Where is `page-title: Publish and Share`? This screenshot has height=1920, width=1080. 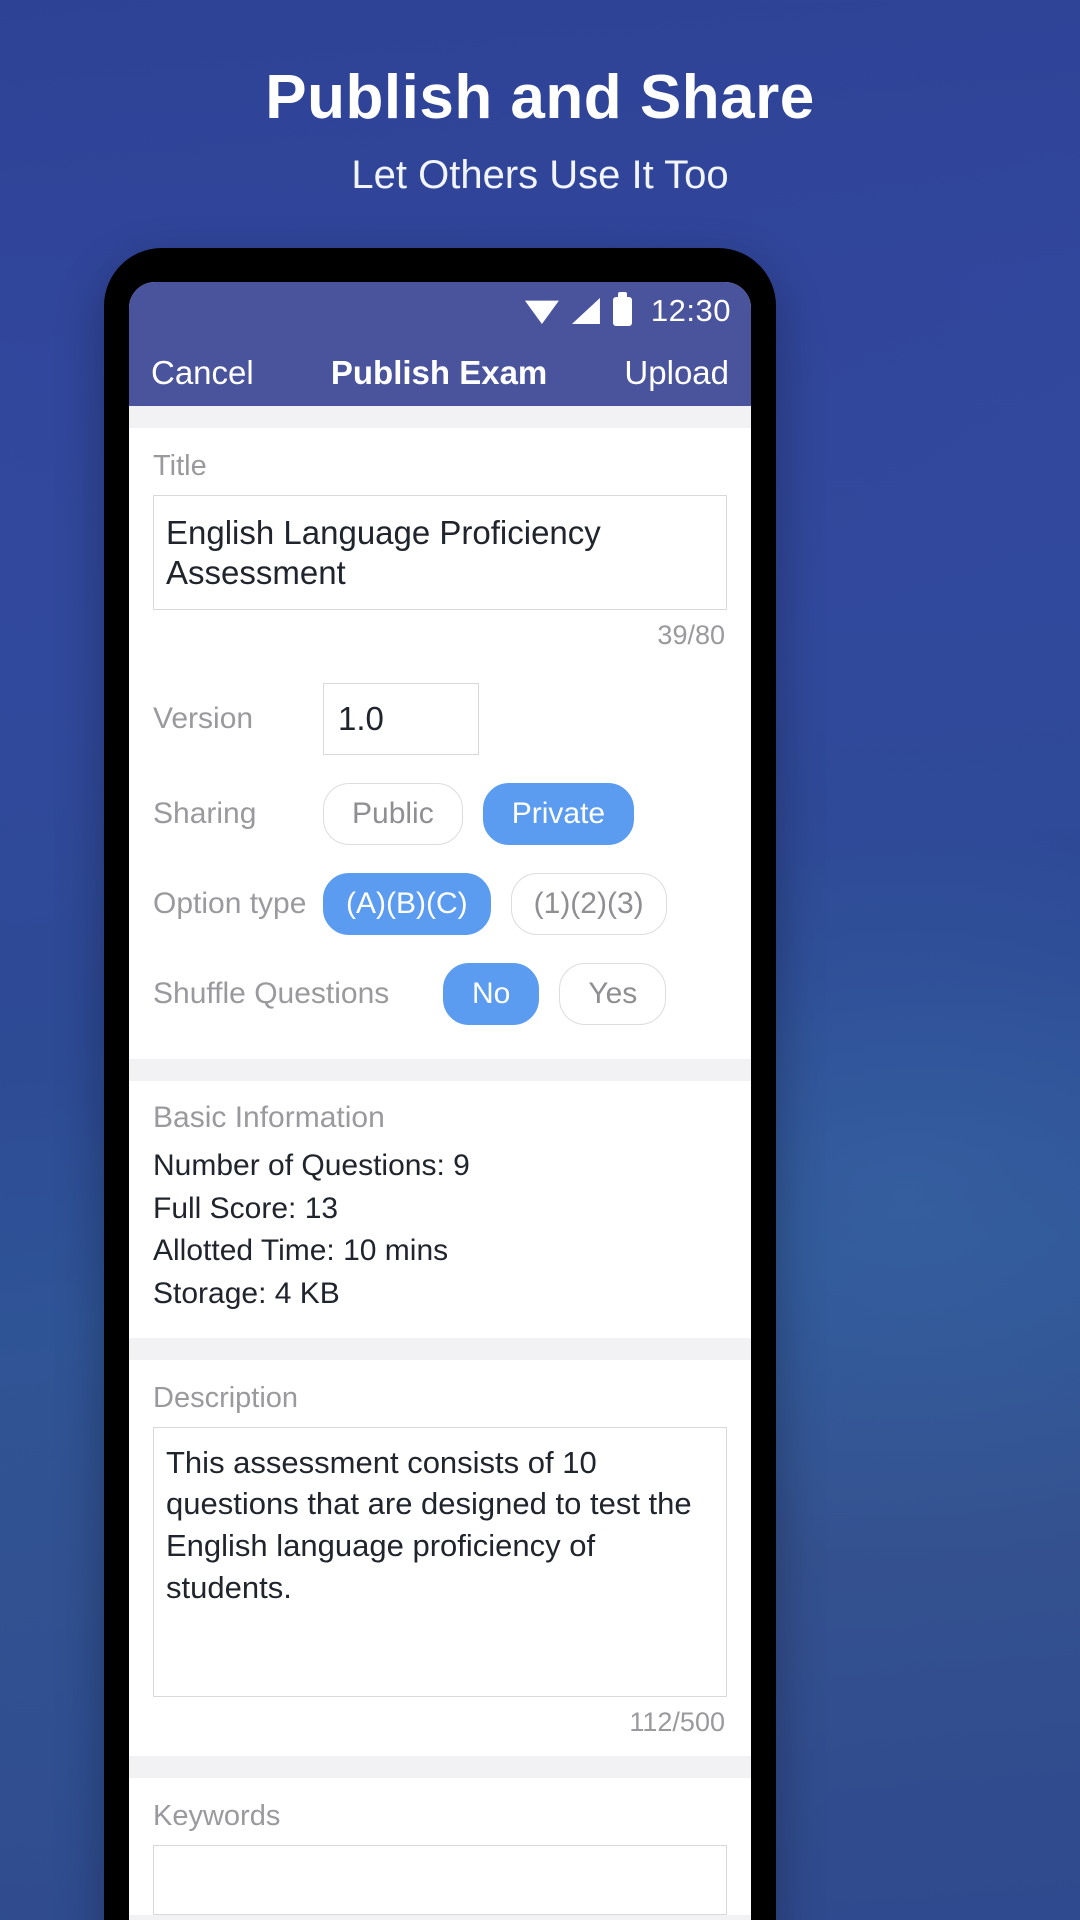 page-title: Publish and Share is located at coordinates (540, 97).